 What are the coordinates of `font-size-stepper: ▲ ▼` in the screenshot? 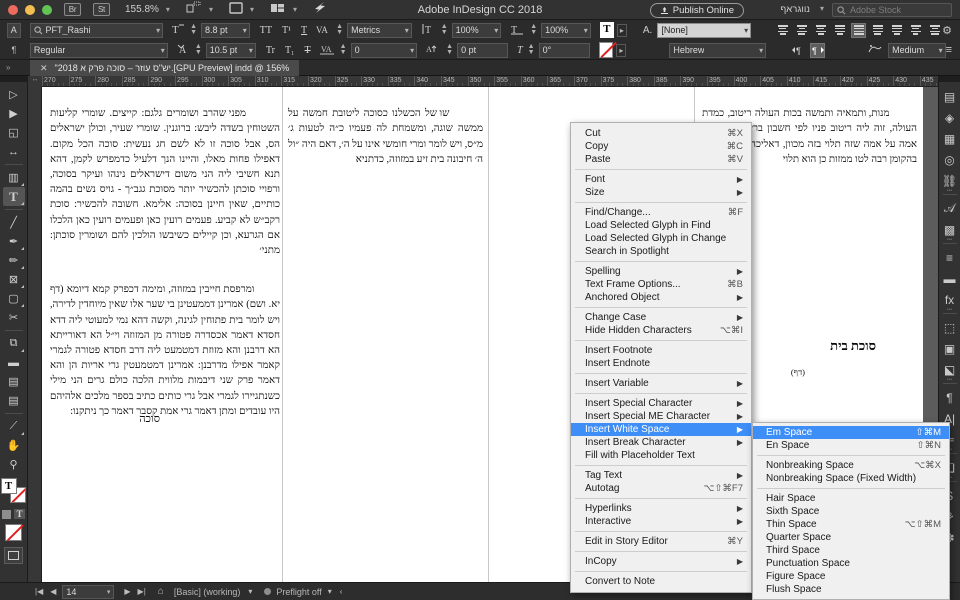 It's located at (193, 29).